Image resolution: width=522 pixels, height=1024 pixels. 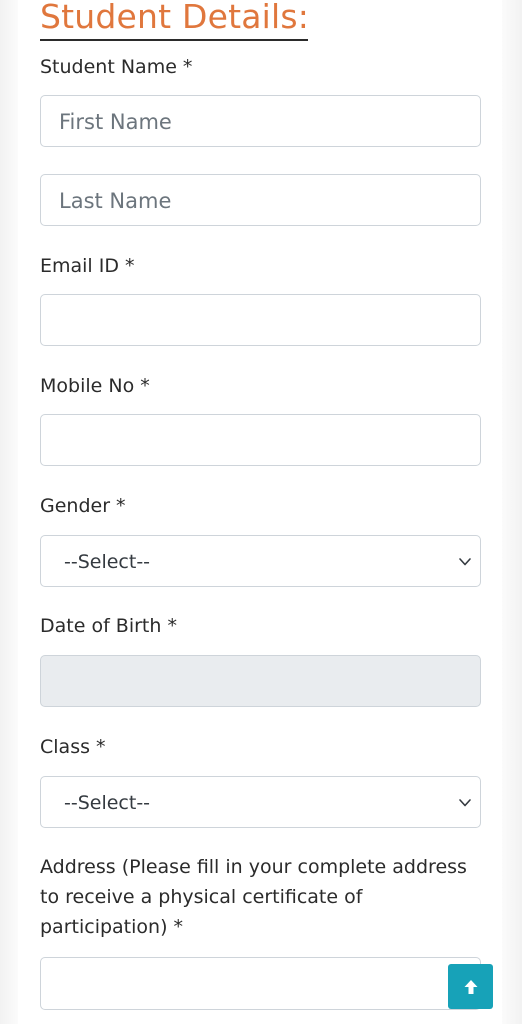 I want to click on scroll-to-top-button, so click(x=470, y=986).